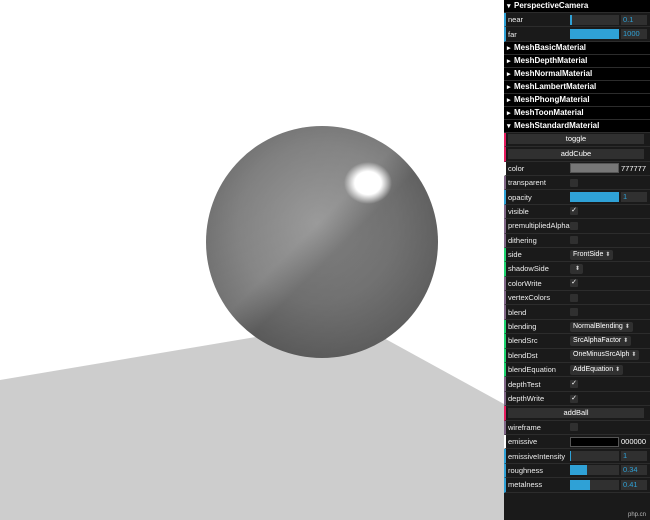 This screenshot has width=650, height=520. Describe the element at coordinates (588, 254) in the screenshot. I see `side-select-value: FrontSide` at that location.